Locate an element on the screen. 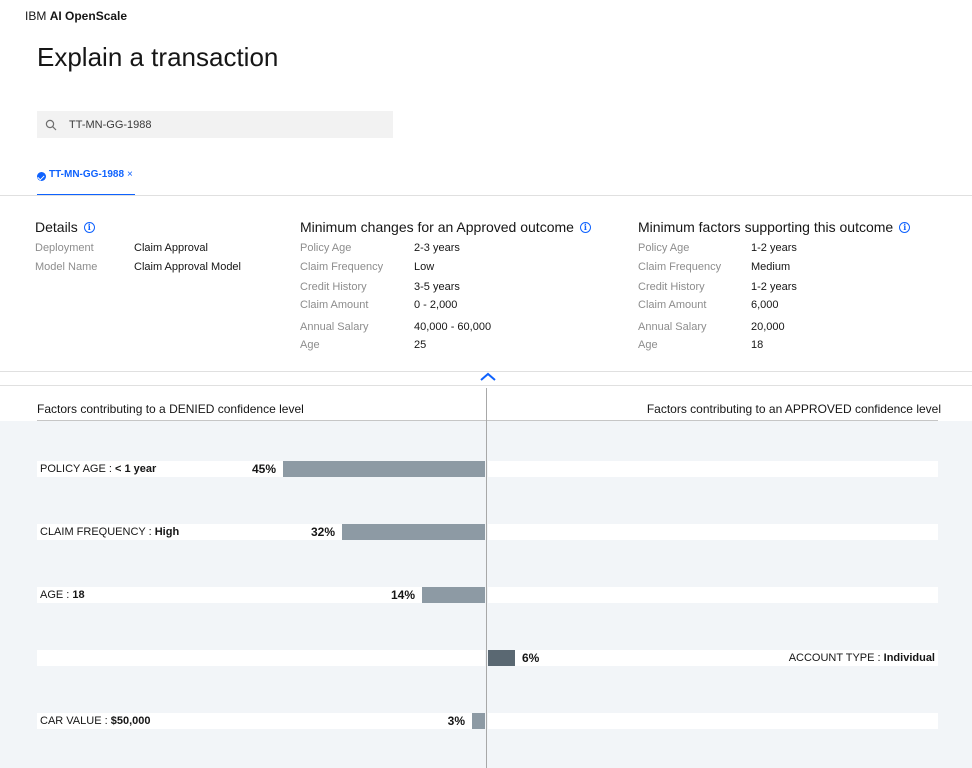 The width and height of the screenshot is (972, 768). factor-label: CLAIM FREQUENCY : High is located at coordinates (110, 532).